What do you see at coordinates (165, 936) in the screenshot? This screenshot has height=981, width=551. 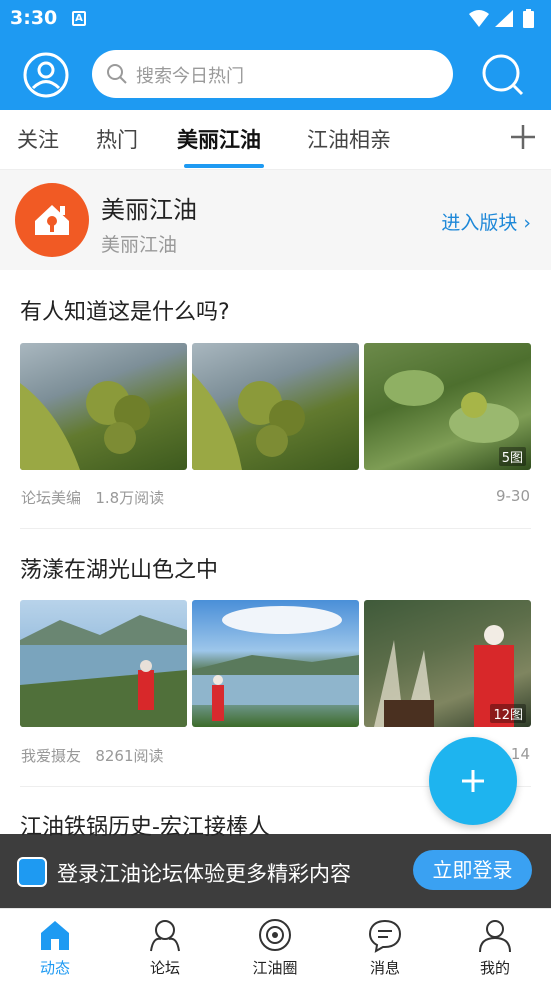 I see `forum-icon` at bounding box center [165, 936].